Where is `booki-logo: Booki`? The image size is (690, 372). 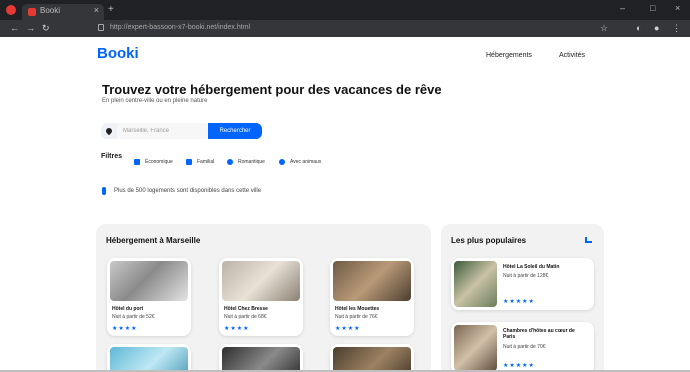
booki-logo: Booki is located at coordinates (118, 53).